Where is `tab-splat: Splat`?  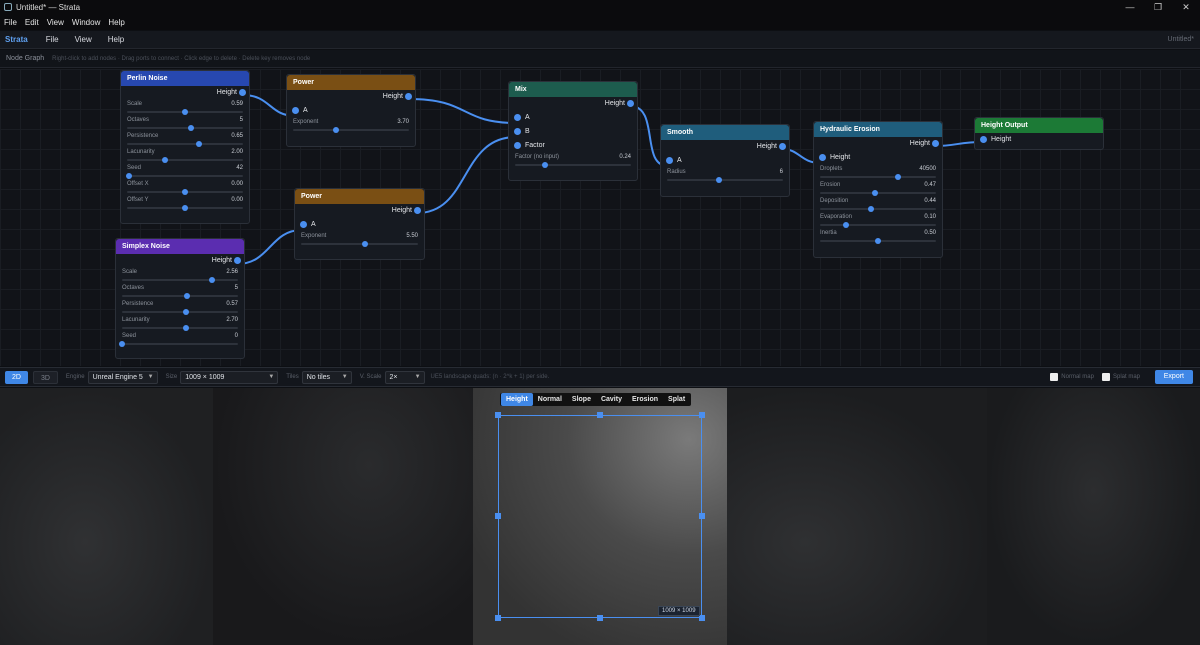
tab-splat: Splat is located at coordinates (676, 399).